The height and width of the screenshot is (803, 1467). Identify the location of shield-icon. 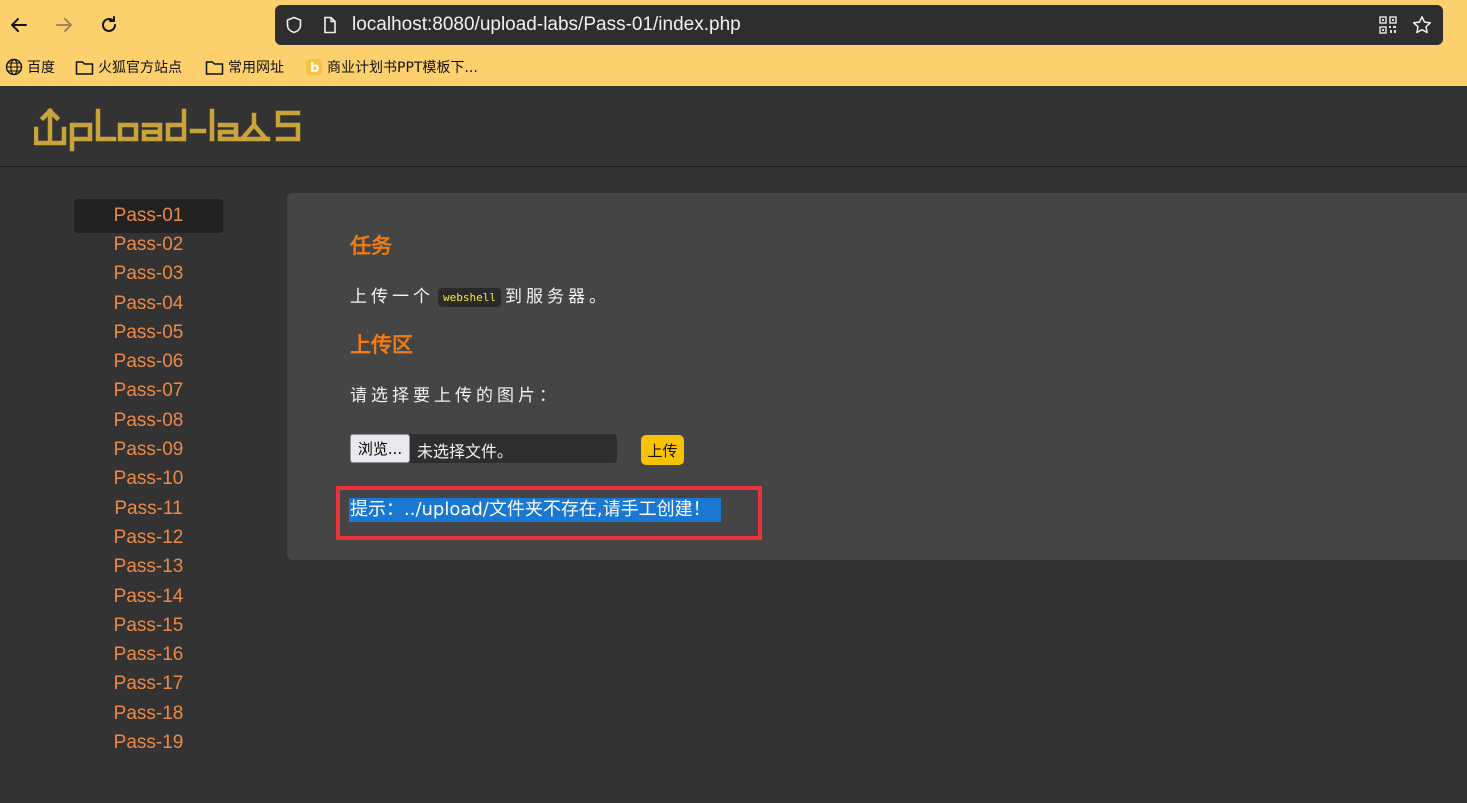
(294, 25).